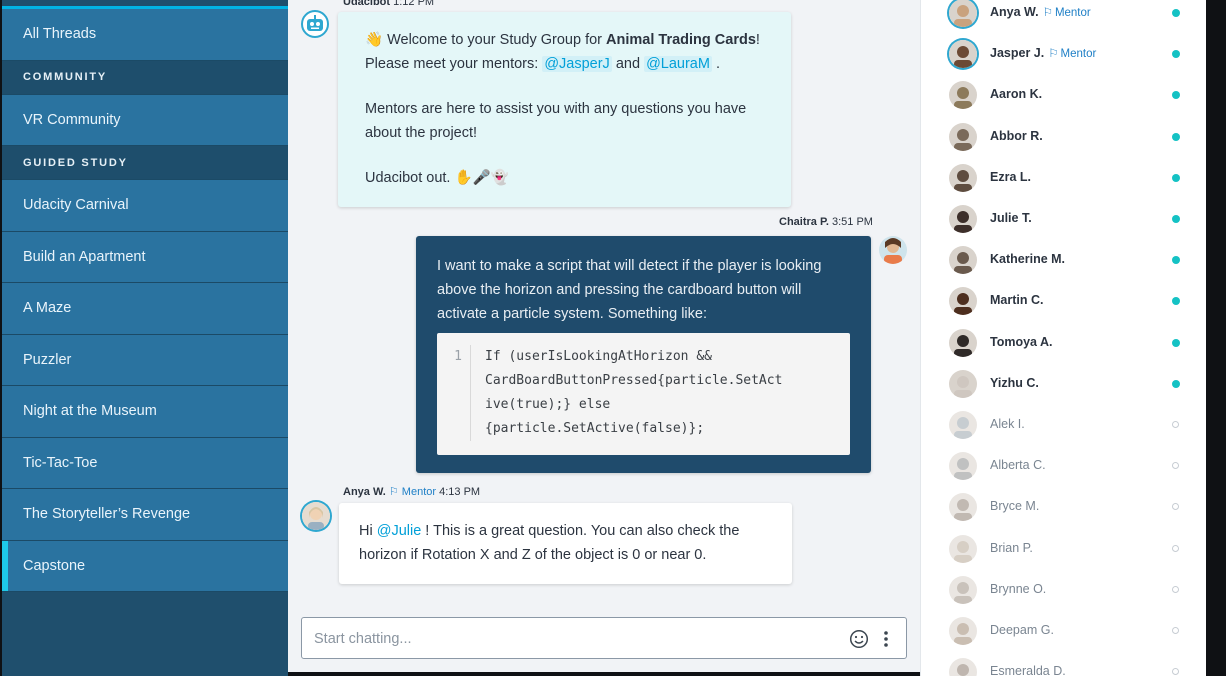 The width and height of the screenshot is (1226, 676). What do you see at coordinates (1063, 225) in the screenshot?
I see `member-row: Julie T.` at bounding box center [1063, 225].